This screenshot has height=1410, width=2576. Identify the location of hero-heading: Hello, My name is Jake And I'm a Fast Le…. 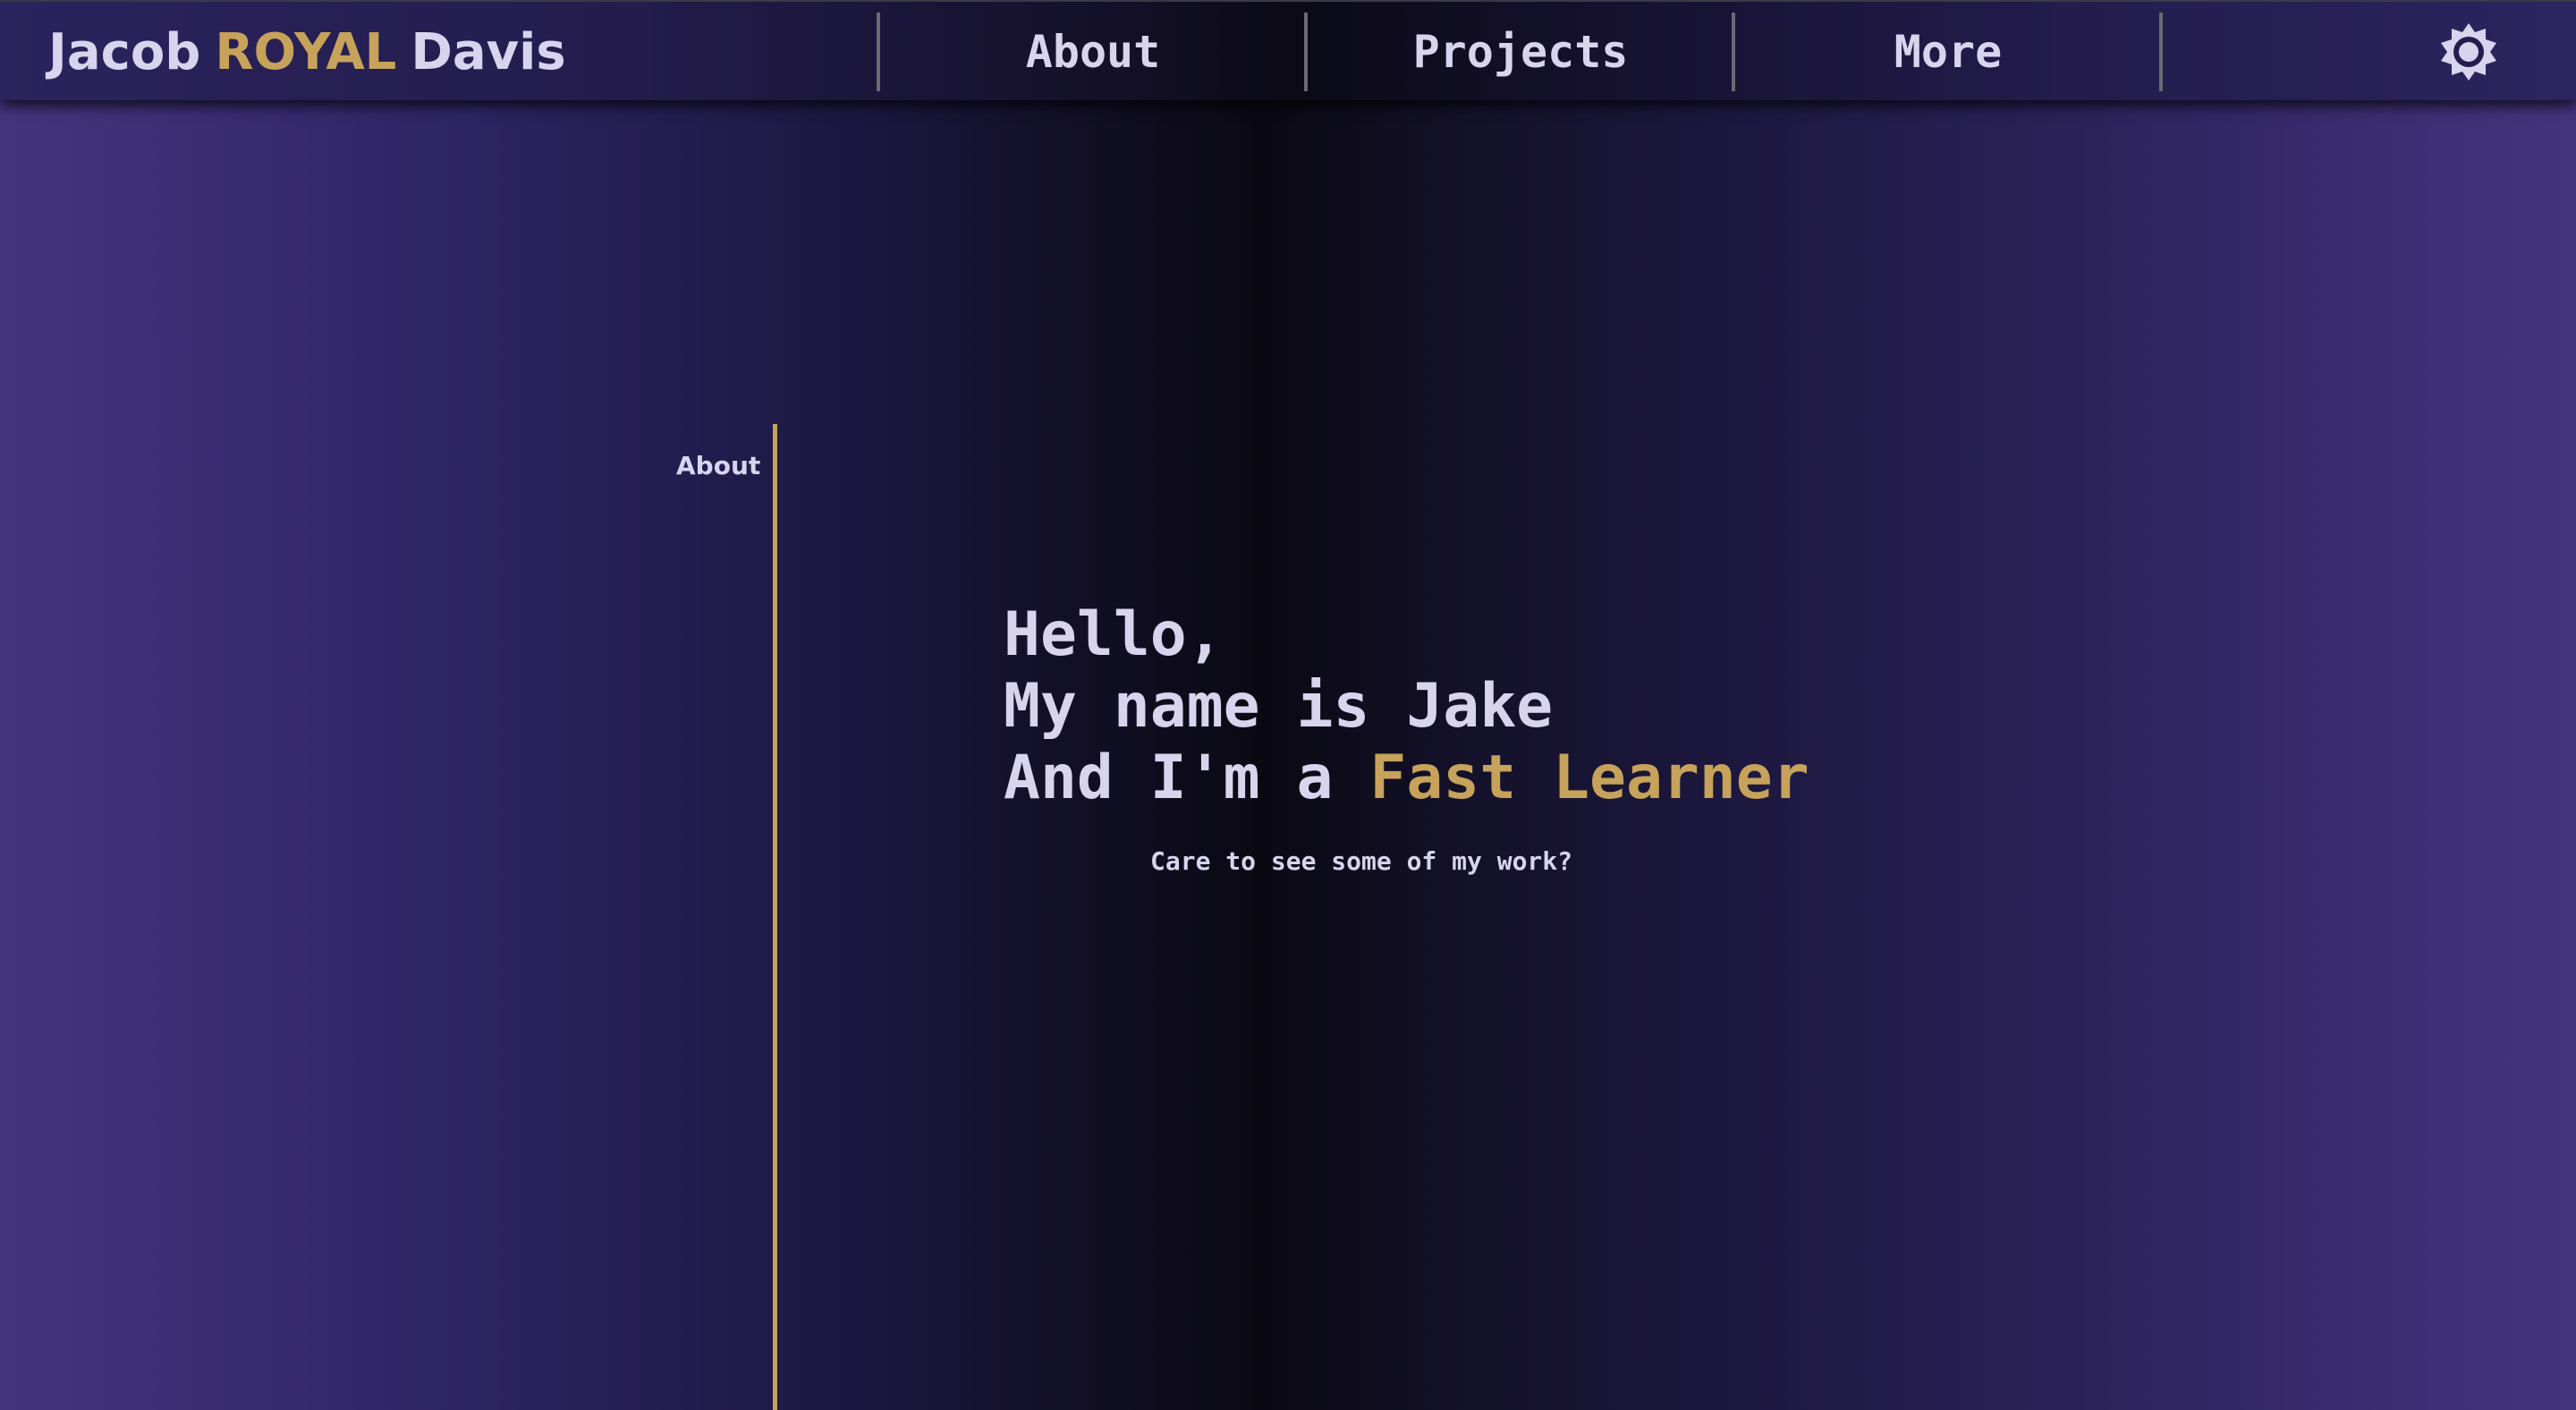
(1406, 706).